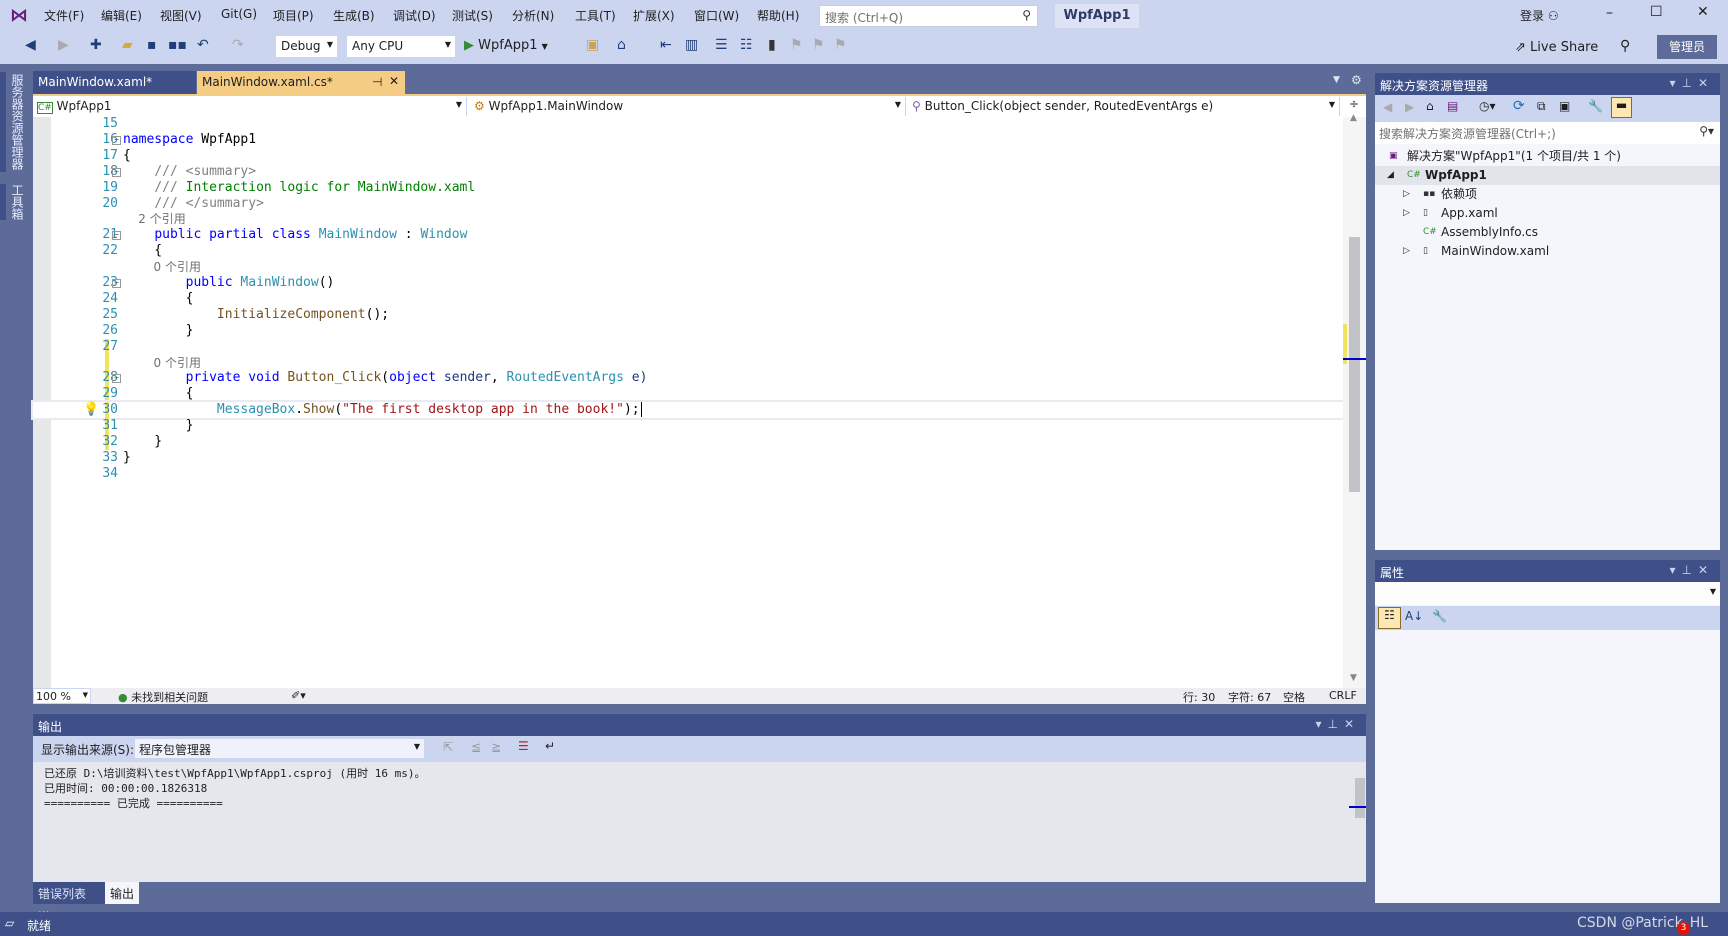 The image size is (1728, 936). What do you see at coordinates (1625, 46) in the screenshot?
I see `feedback-icon: ⚲` at bounding box center [1625, 46].